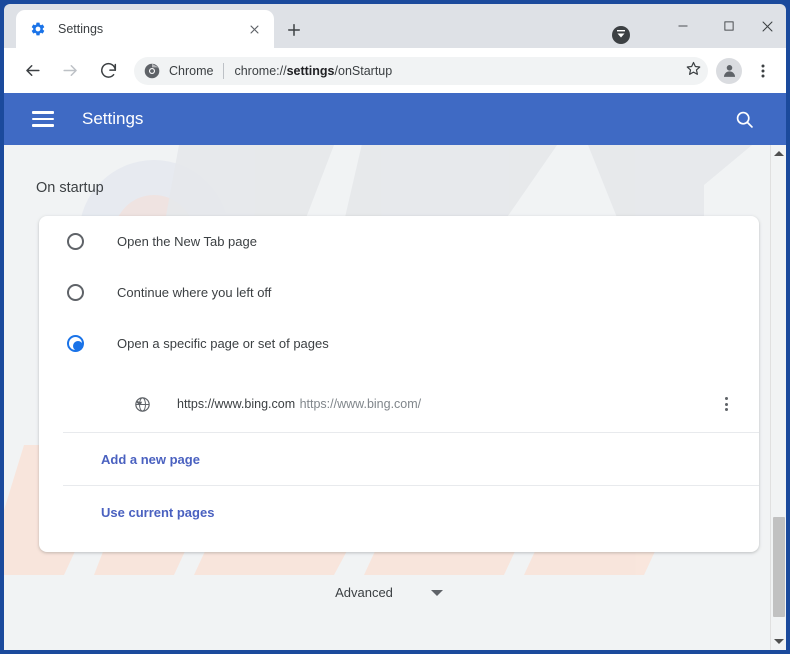  What do you see at coordinates (395, 119) in the screenshot?
I see `settings-header-bar: Settings` at bounding box center [395, 119].